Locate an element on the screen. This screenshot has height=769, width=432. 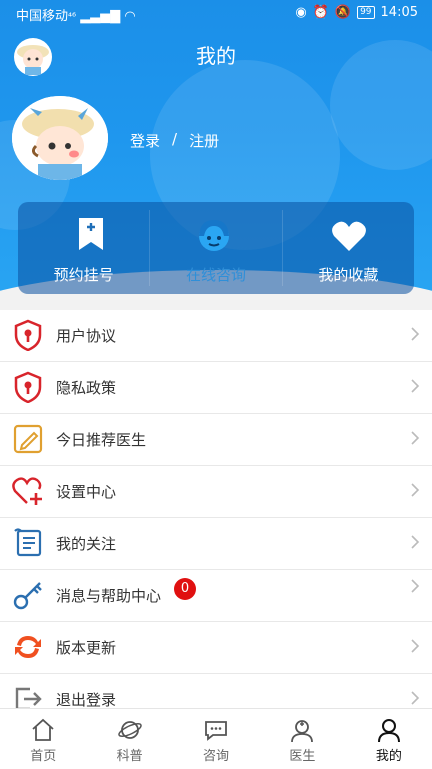
scroll-icon is located at coordinates (28, 542).